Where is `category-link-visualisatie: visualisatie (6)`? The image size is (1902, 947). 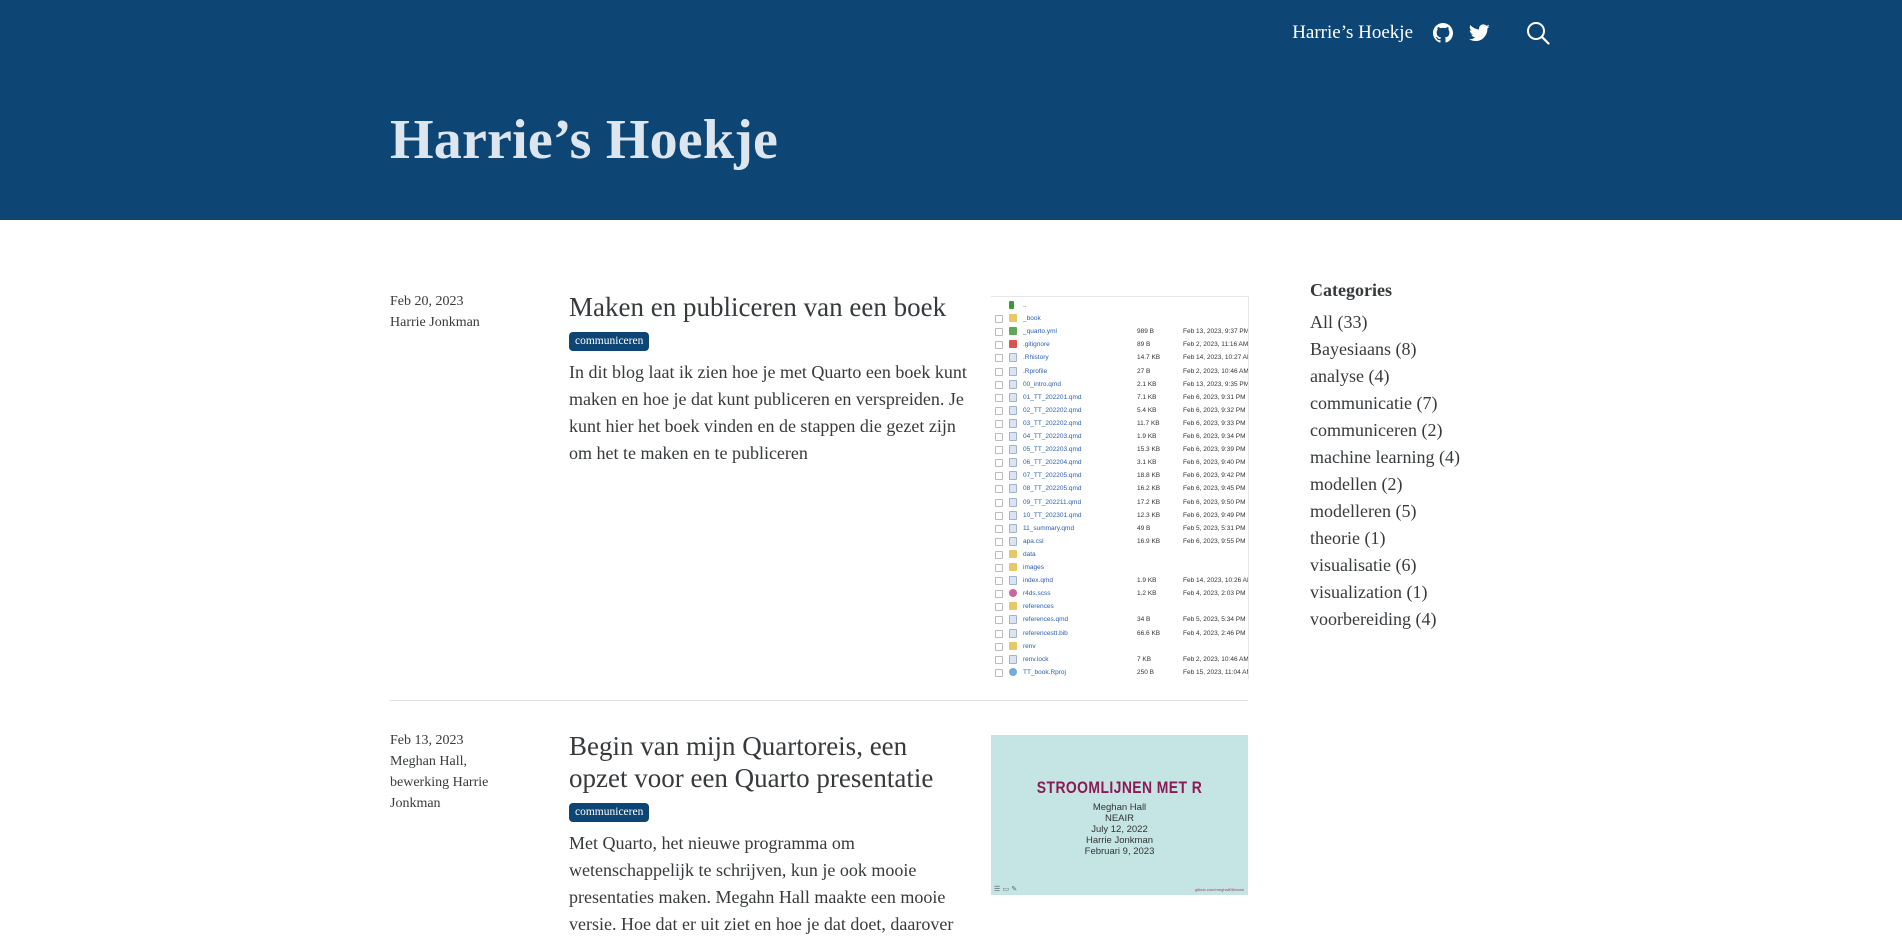 category-link-visualisatie: visualisatie (6) is located at coordinates (1435, 565).